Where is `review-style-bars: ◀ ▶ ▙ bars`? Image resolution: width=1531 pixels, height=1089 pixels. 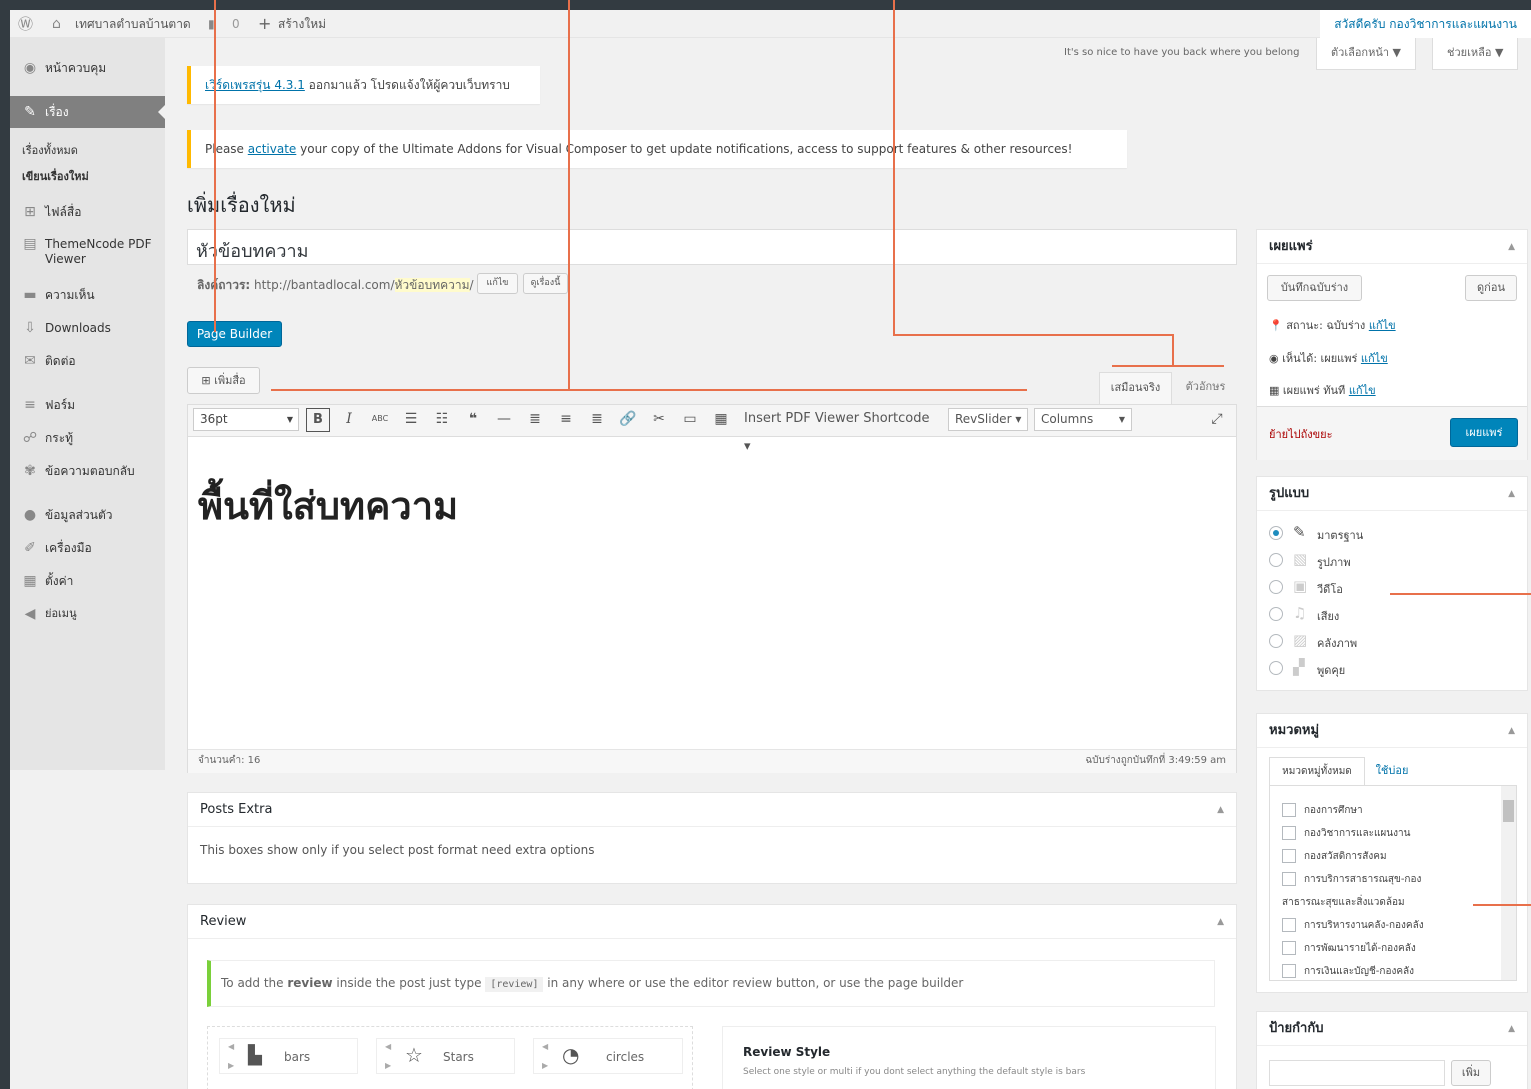
review-style-bars: ◀ ▶ ▙ bars is located at coordinates (288, 1056).